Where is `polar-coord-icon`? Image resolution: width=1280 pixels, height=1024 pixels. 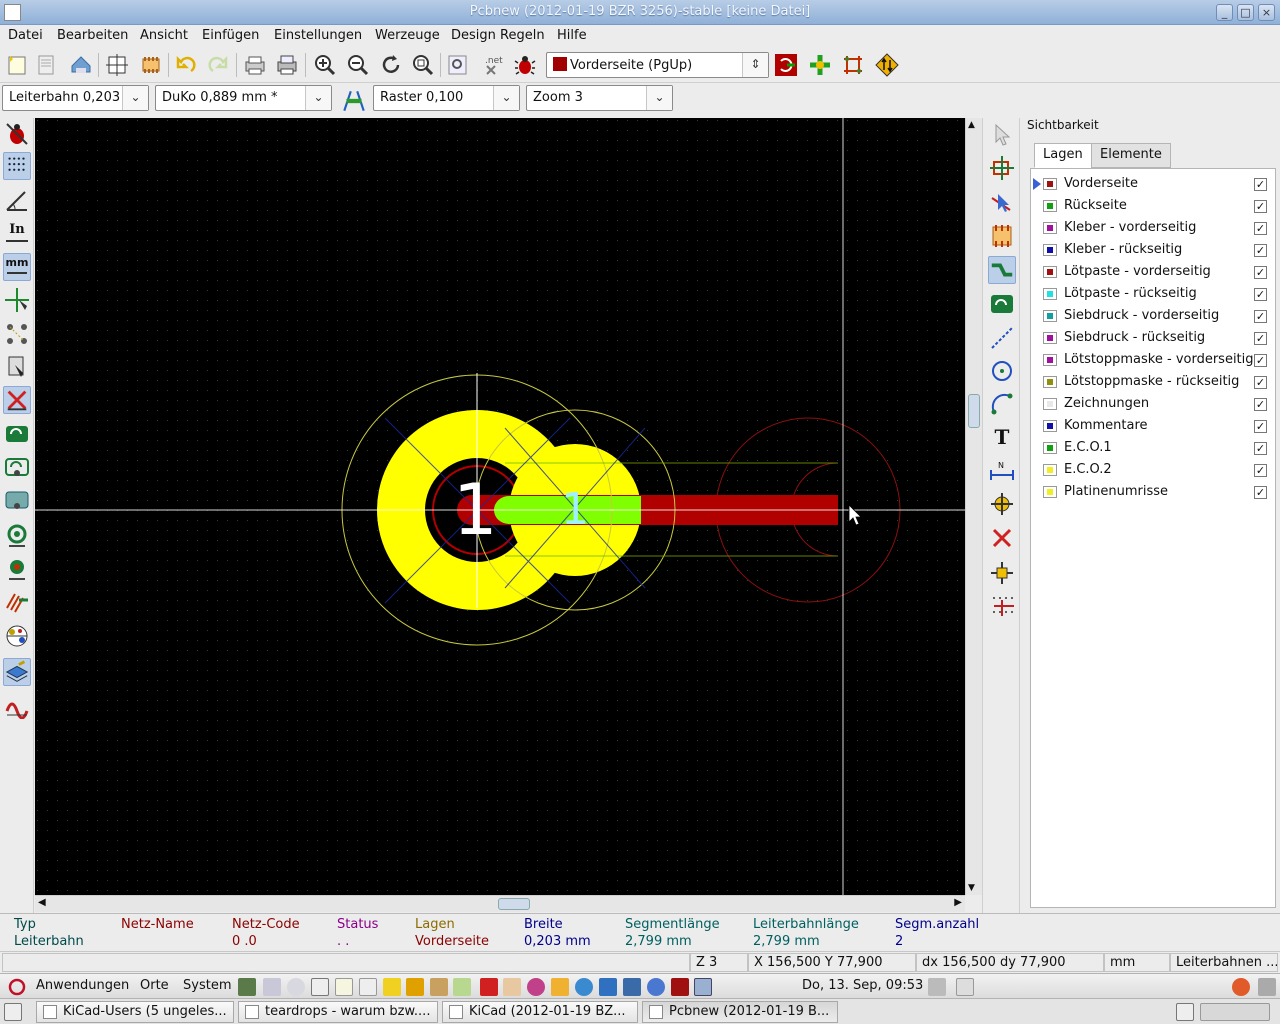 polar-coord-icon is located at coordinates (17, 200).